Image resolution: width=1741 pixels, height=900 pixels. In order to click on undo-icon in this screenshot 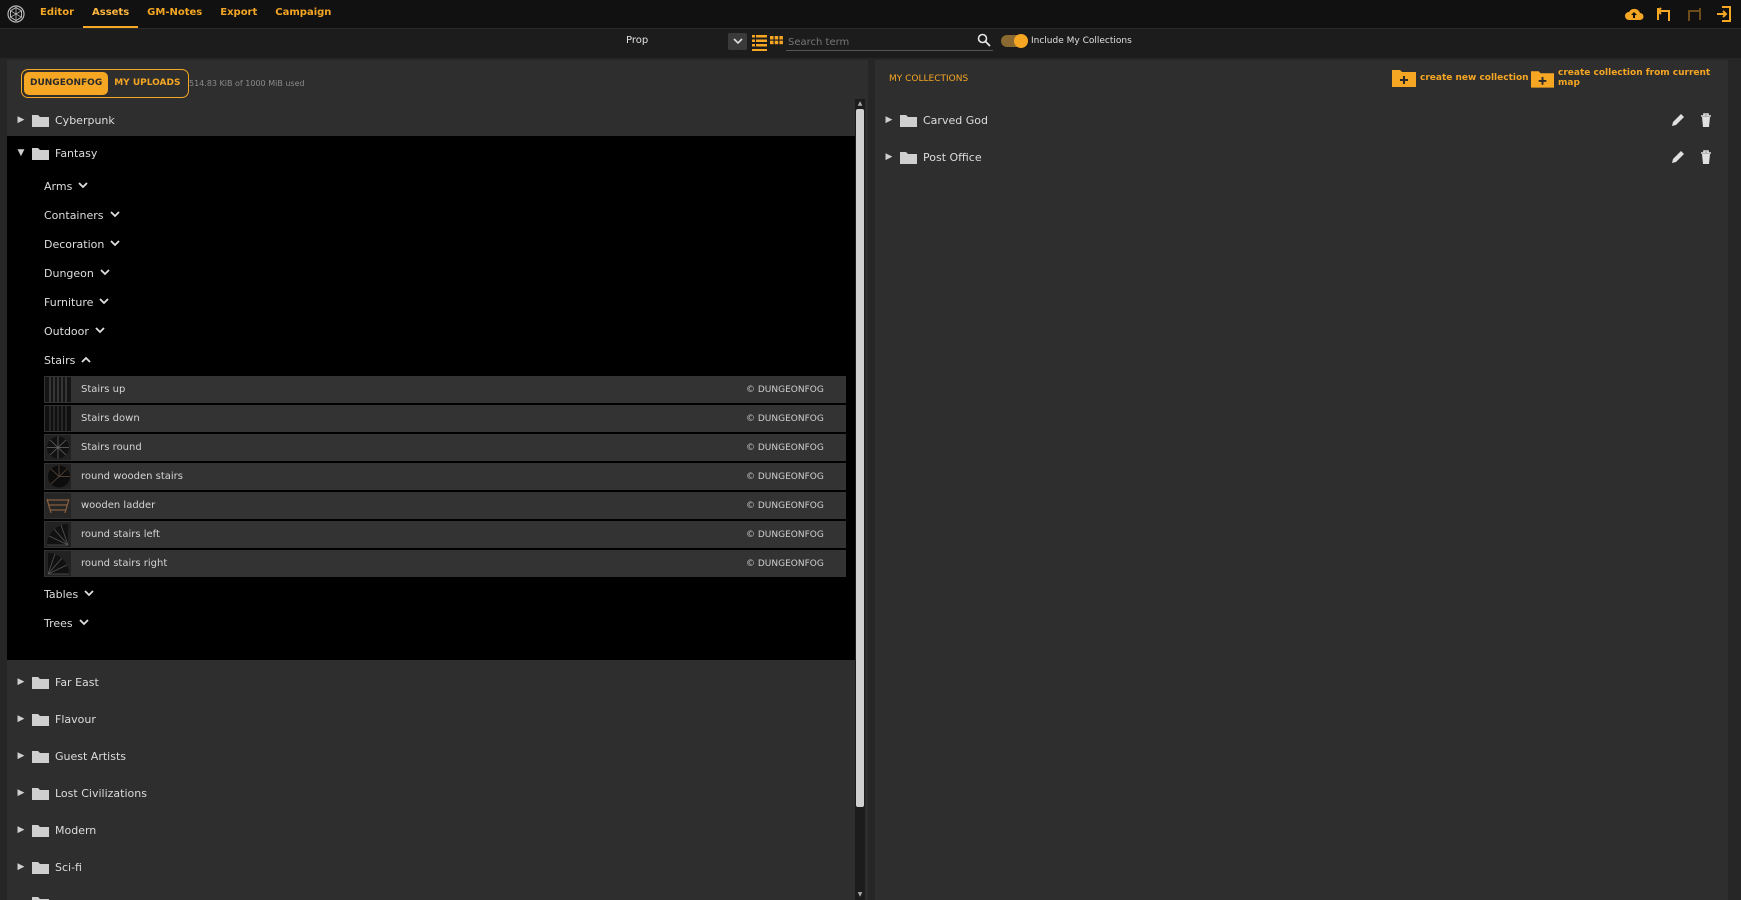, I will do `click(1663, 14)`.